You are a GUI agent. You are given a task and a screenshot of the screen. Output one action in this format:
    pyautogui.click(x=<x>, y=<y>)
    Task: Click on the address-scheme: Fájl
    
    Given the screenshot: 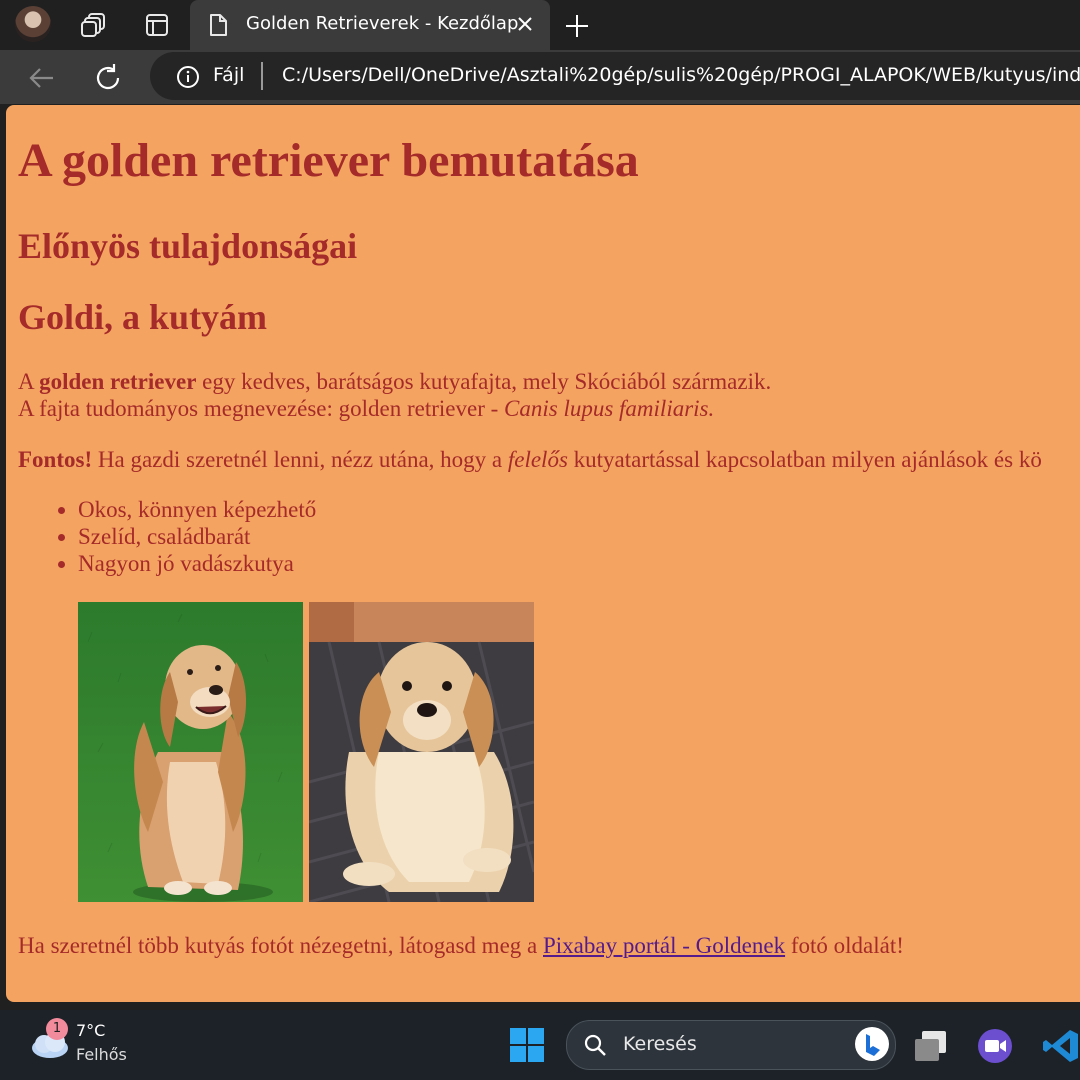 What is the action you would take?
    pyautogui.click(x=229, y=75)
    